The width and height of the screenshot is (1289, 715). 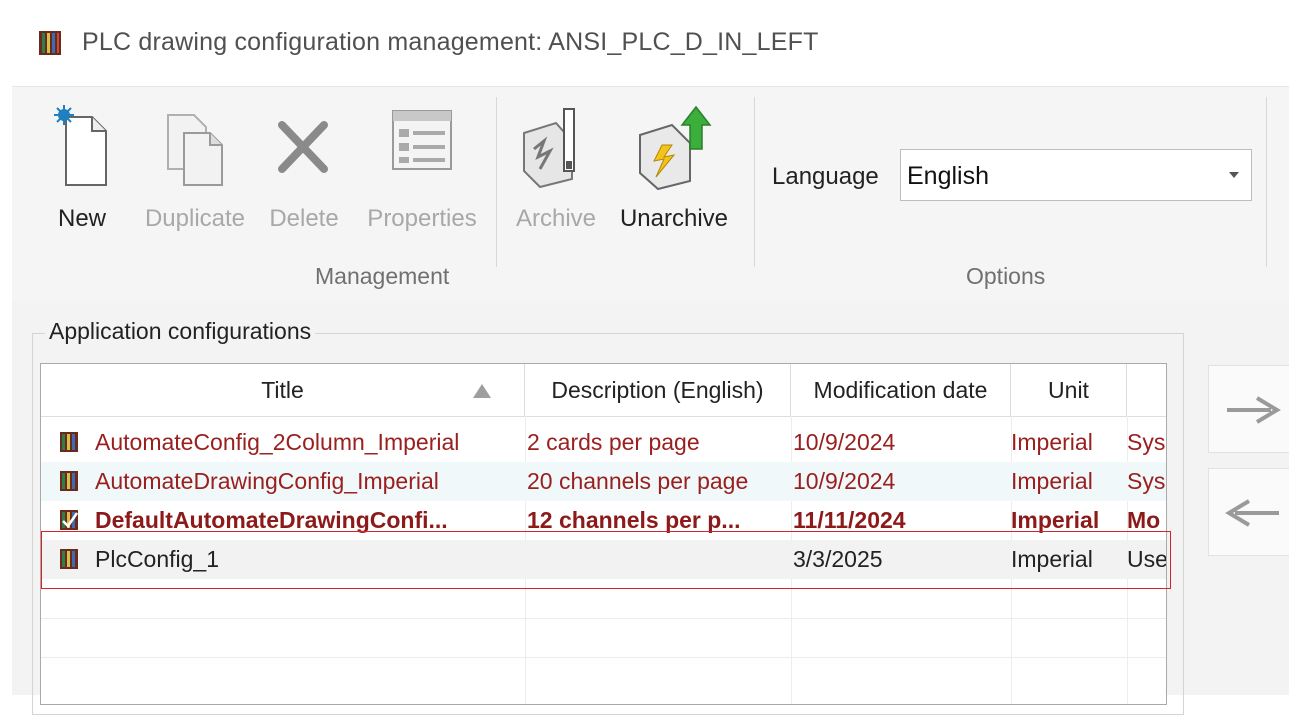 I want to click on unarchive-button: Unarchive, so click(x=674, y=166).